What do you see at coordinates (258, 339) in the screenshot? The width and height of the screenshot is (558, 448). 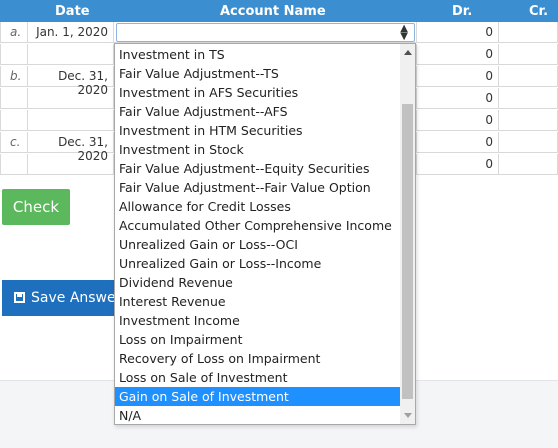 I see `dropdown-option: Loss on Impairment` at bounding box center [258, 339].